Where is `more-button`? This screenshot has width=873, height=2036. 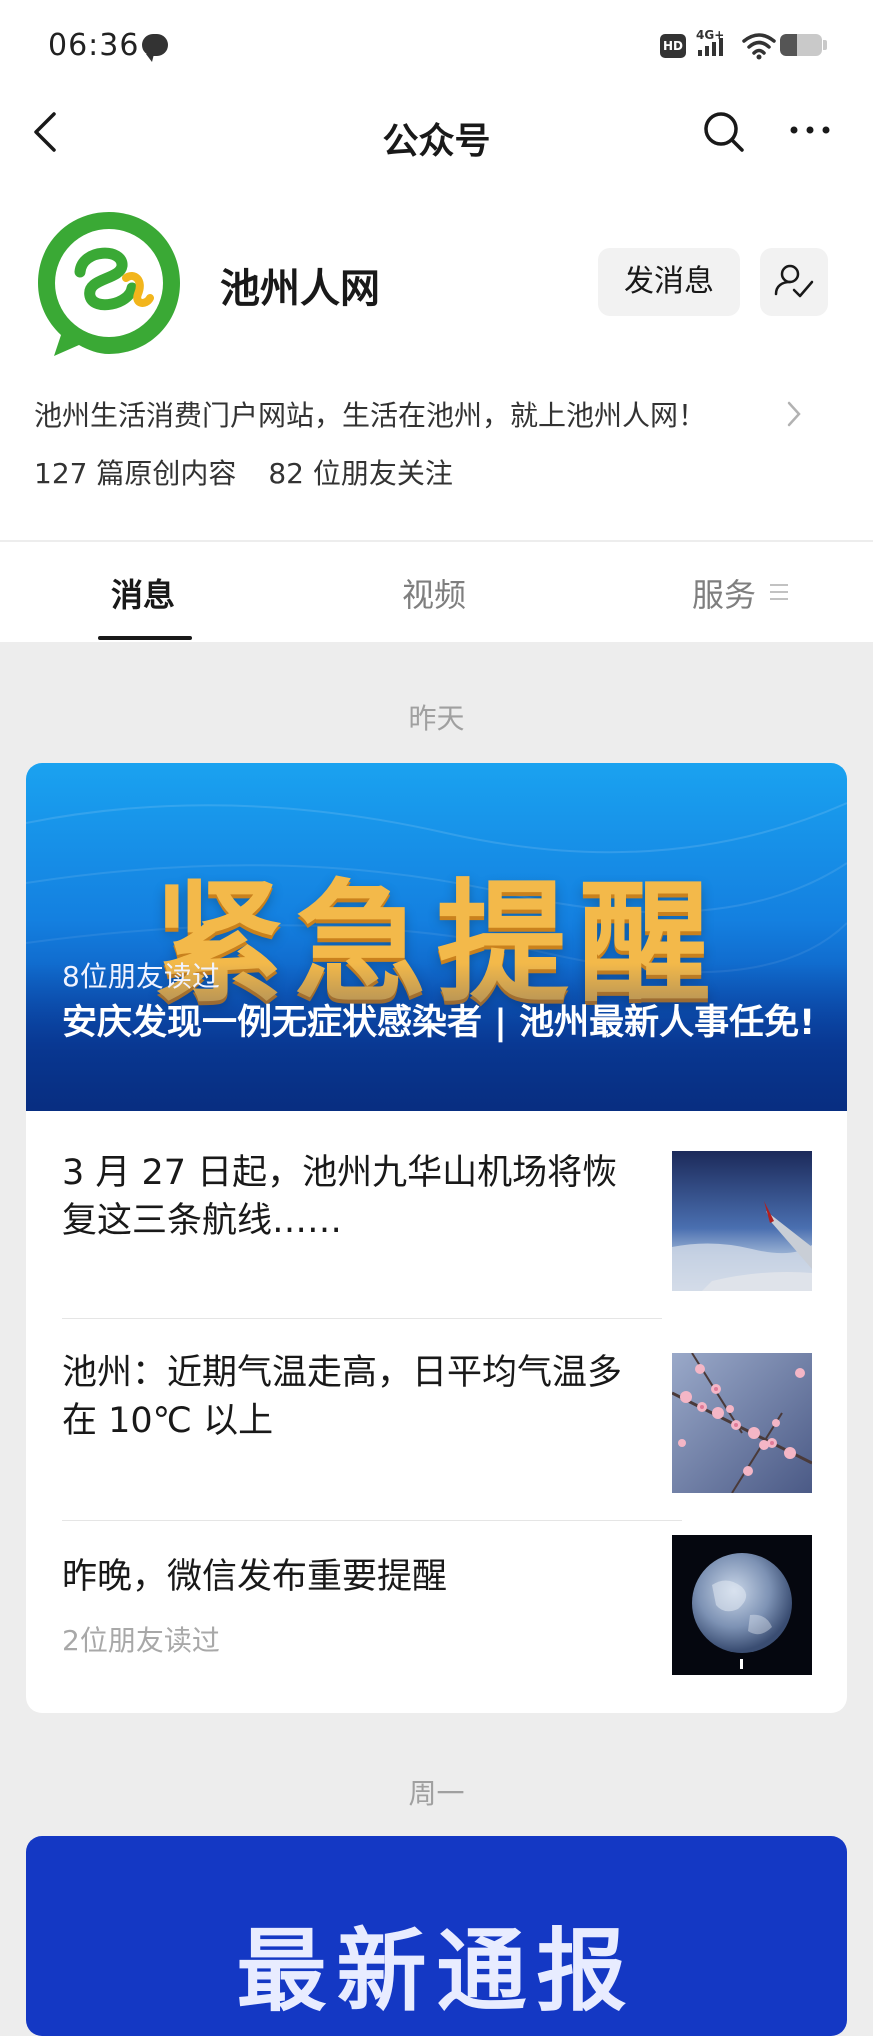 more-button is located at coordinates (812, 132).